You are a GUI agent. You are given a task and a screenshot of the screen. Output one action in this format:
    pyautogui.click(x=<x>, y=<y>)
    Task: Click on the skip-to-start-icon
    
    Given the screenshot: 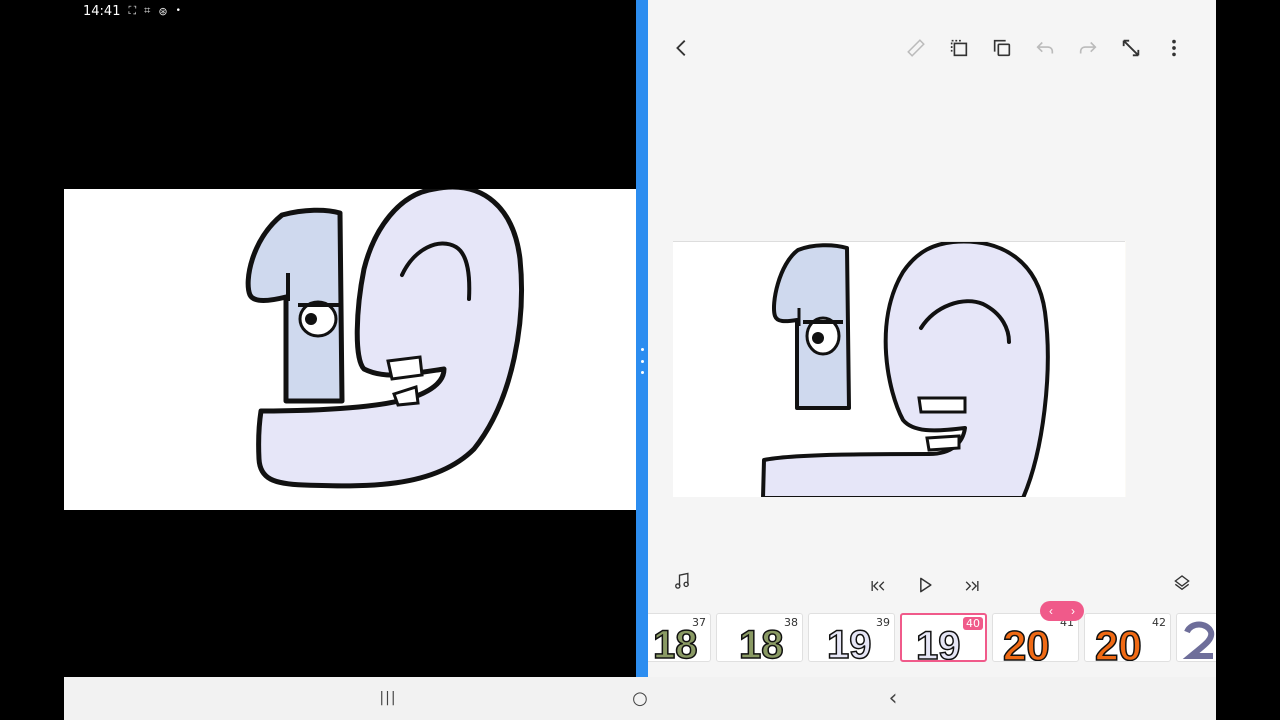 What is the action you would take?
    pyautogui.click(x=878, y=586)
    